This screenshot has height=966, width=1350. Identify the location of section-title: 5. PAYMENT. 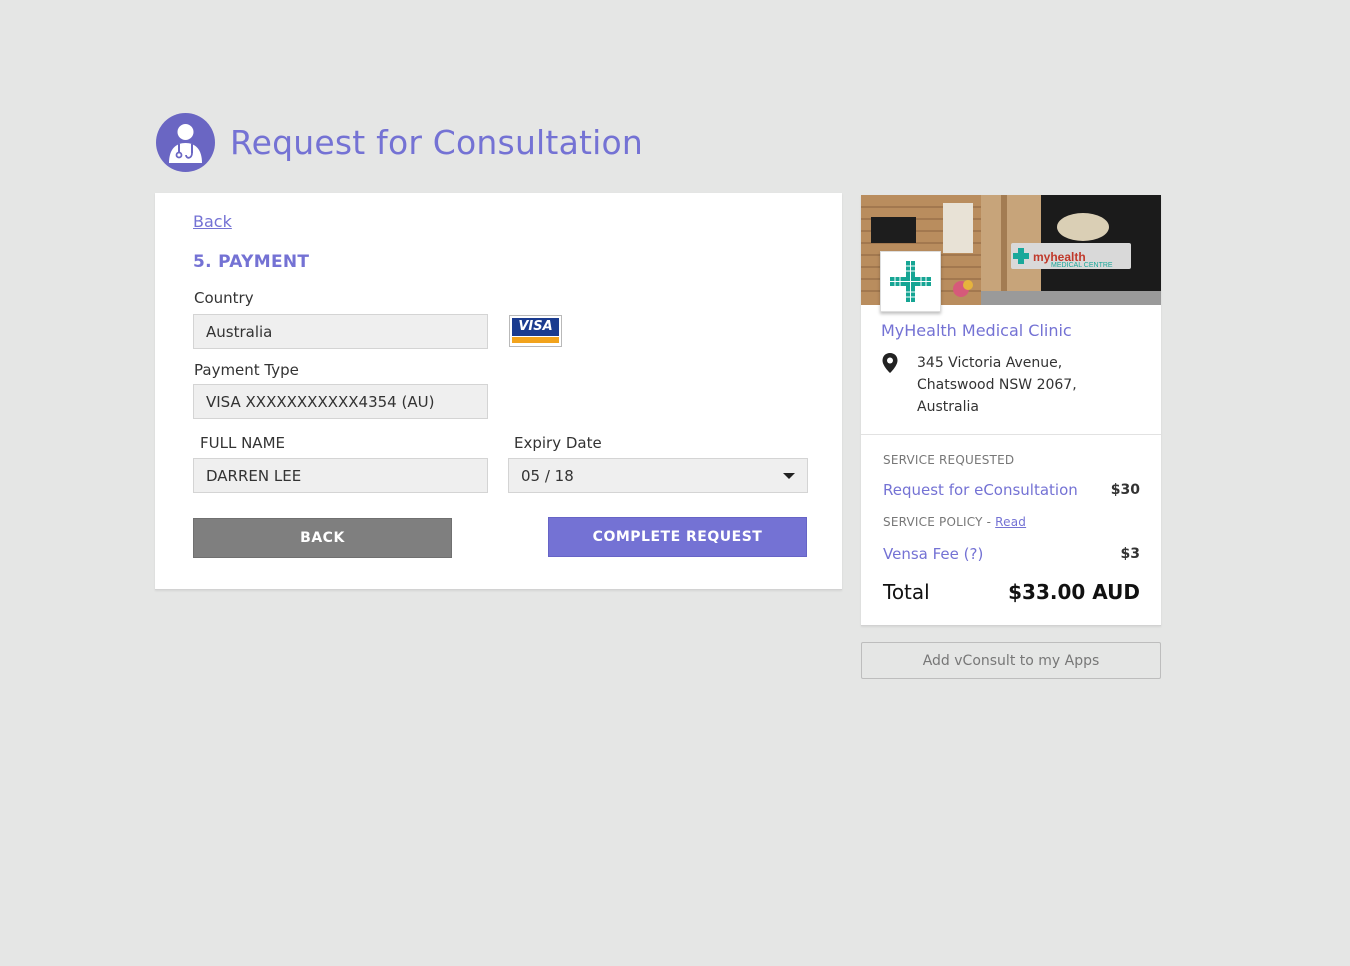
(251, 262).